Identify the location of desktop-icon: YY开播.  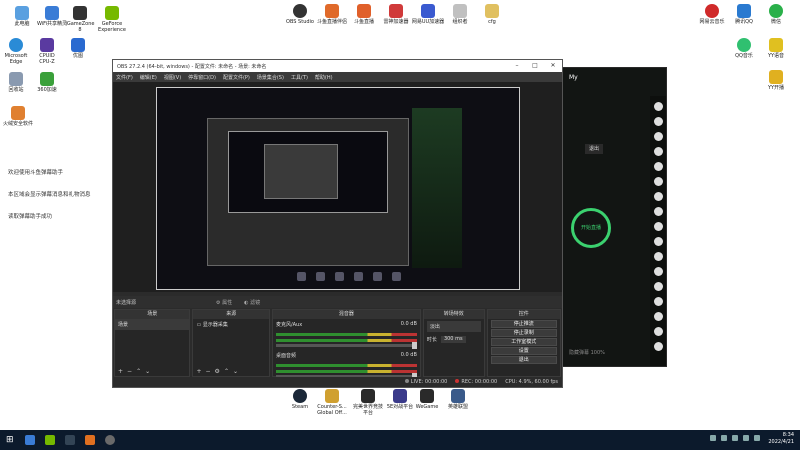
(776, 81).